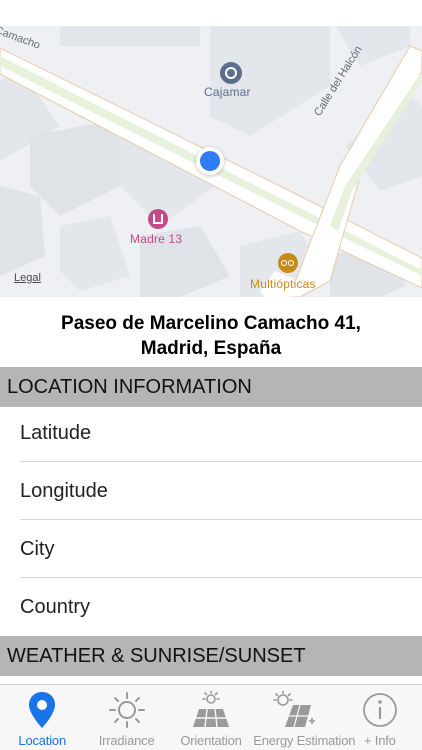 The height and width of the screenshot is (750, 422). I want to click on tab-location: Location, so click(42, 717).